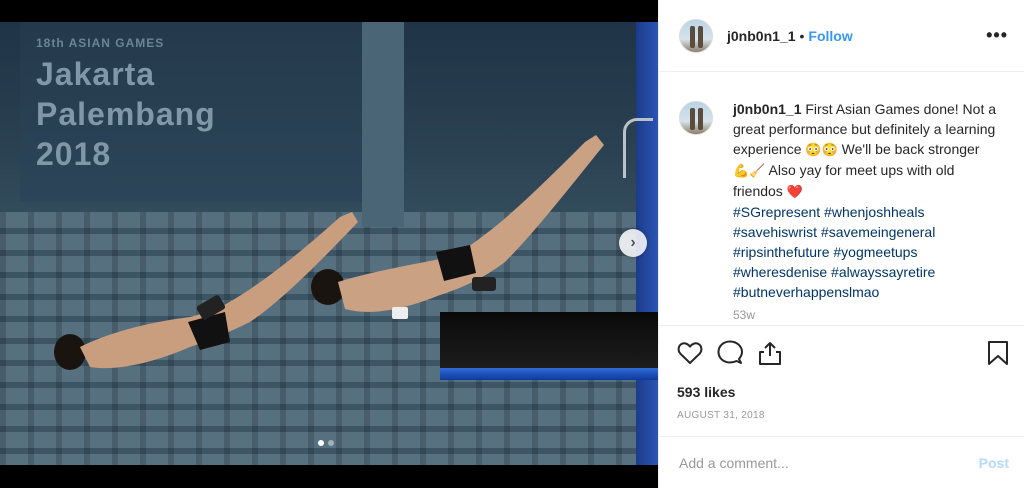 The height and width of the screenshot is (488, 1024). I want to click on share-icon, so click(770, 353).